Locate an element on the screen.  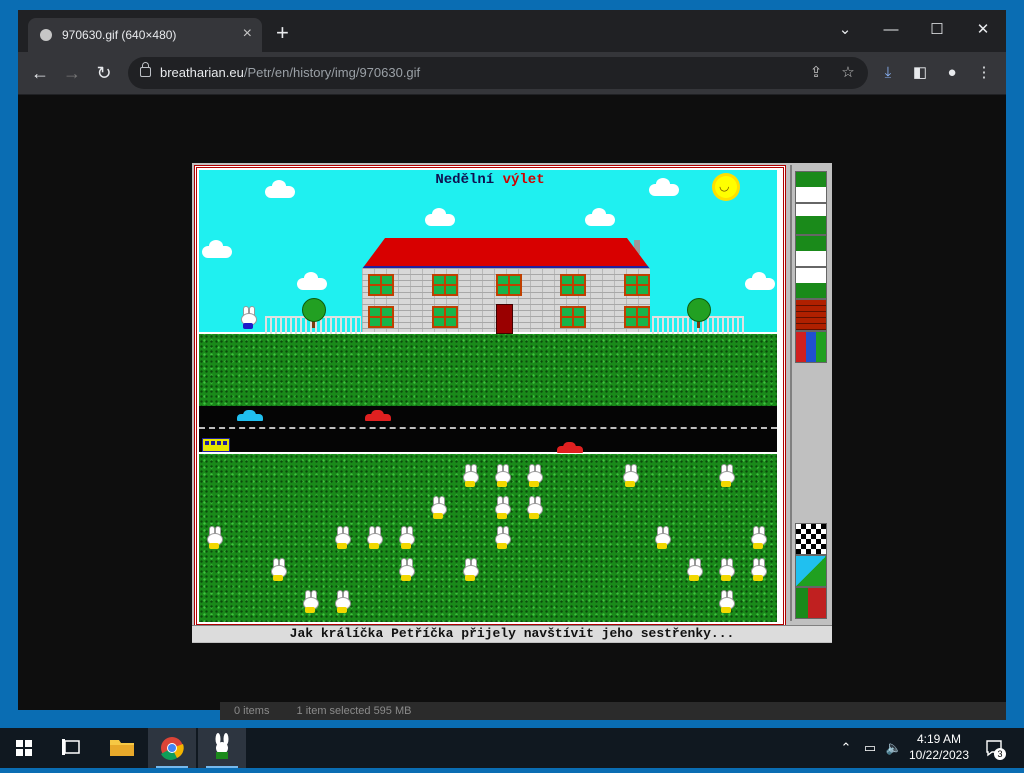
download-icon: ⤓ is located at coordinates (888, 73).